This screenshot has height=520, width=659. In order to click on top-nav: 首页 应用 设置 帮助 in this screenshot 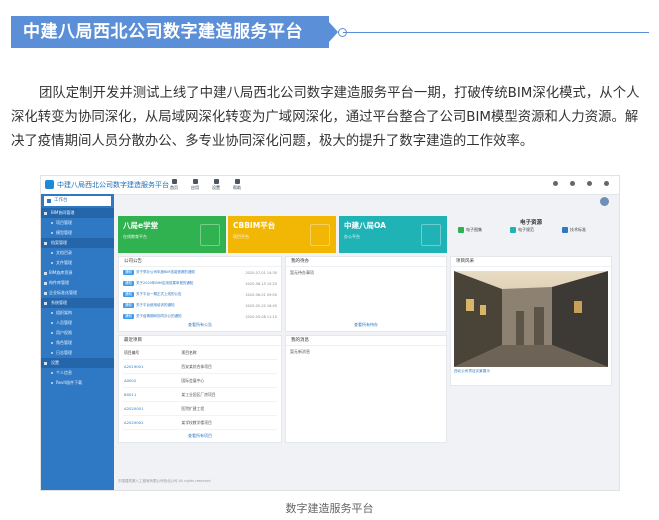, I will do `click(205, 185)`.